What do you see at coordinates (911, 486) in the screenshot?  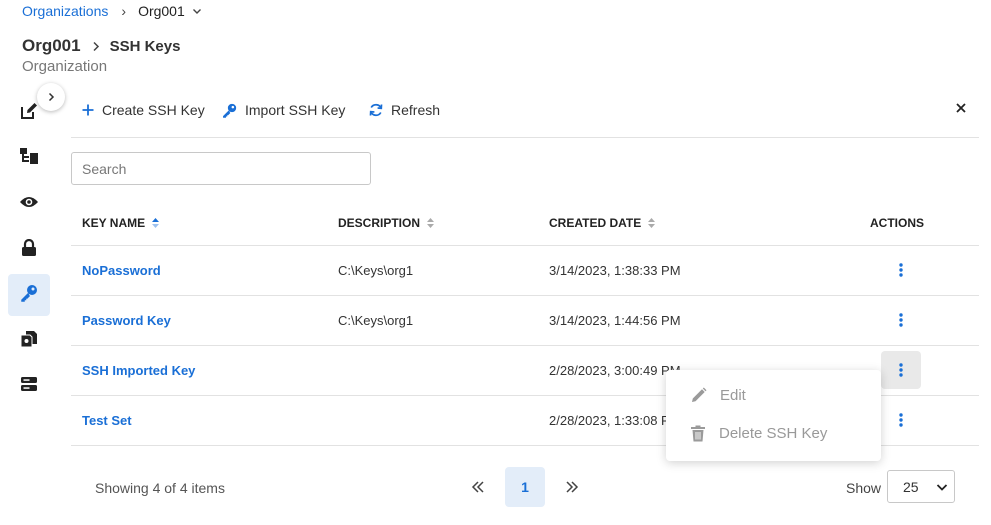 I see `page-size-value: 25` at bounding box center [911, 486].